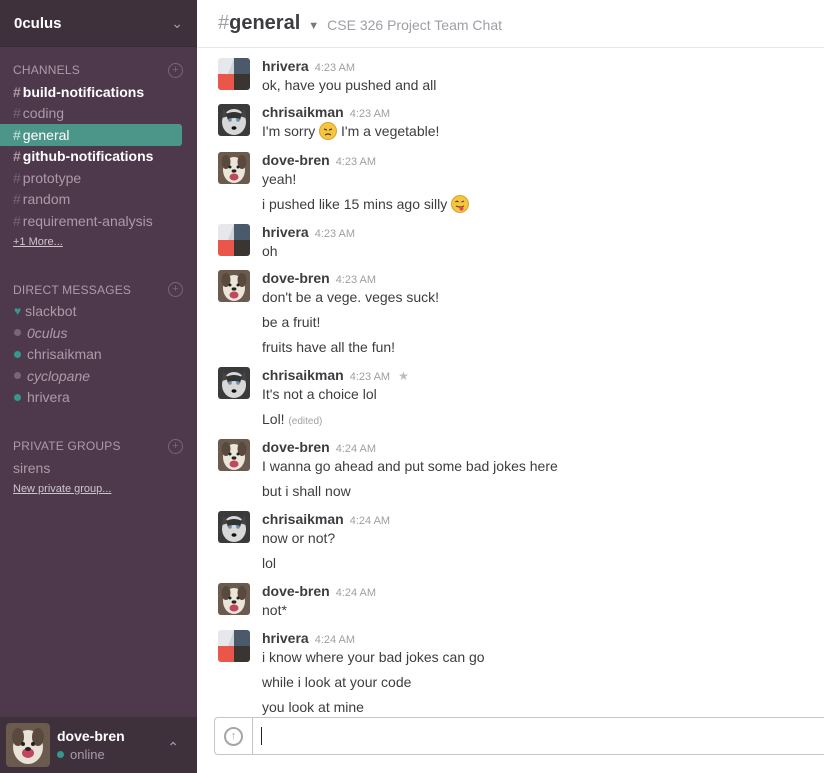 The width and height of the screenshot is (824, 773). Describe the element at coordinates (98, 468) in the screenshot. I see `sidebar-group-sirens: sirens` at that location.